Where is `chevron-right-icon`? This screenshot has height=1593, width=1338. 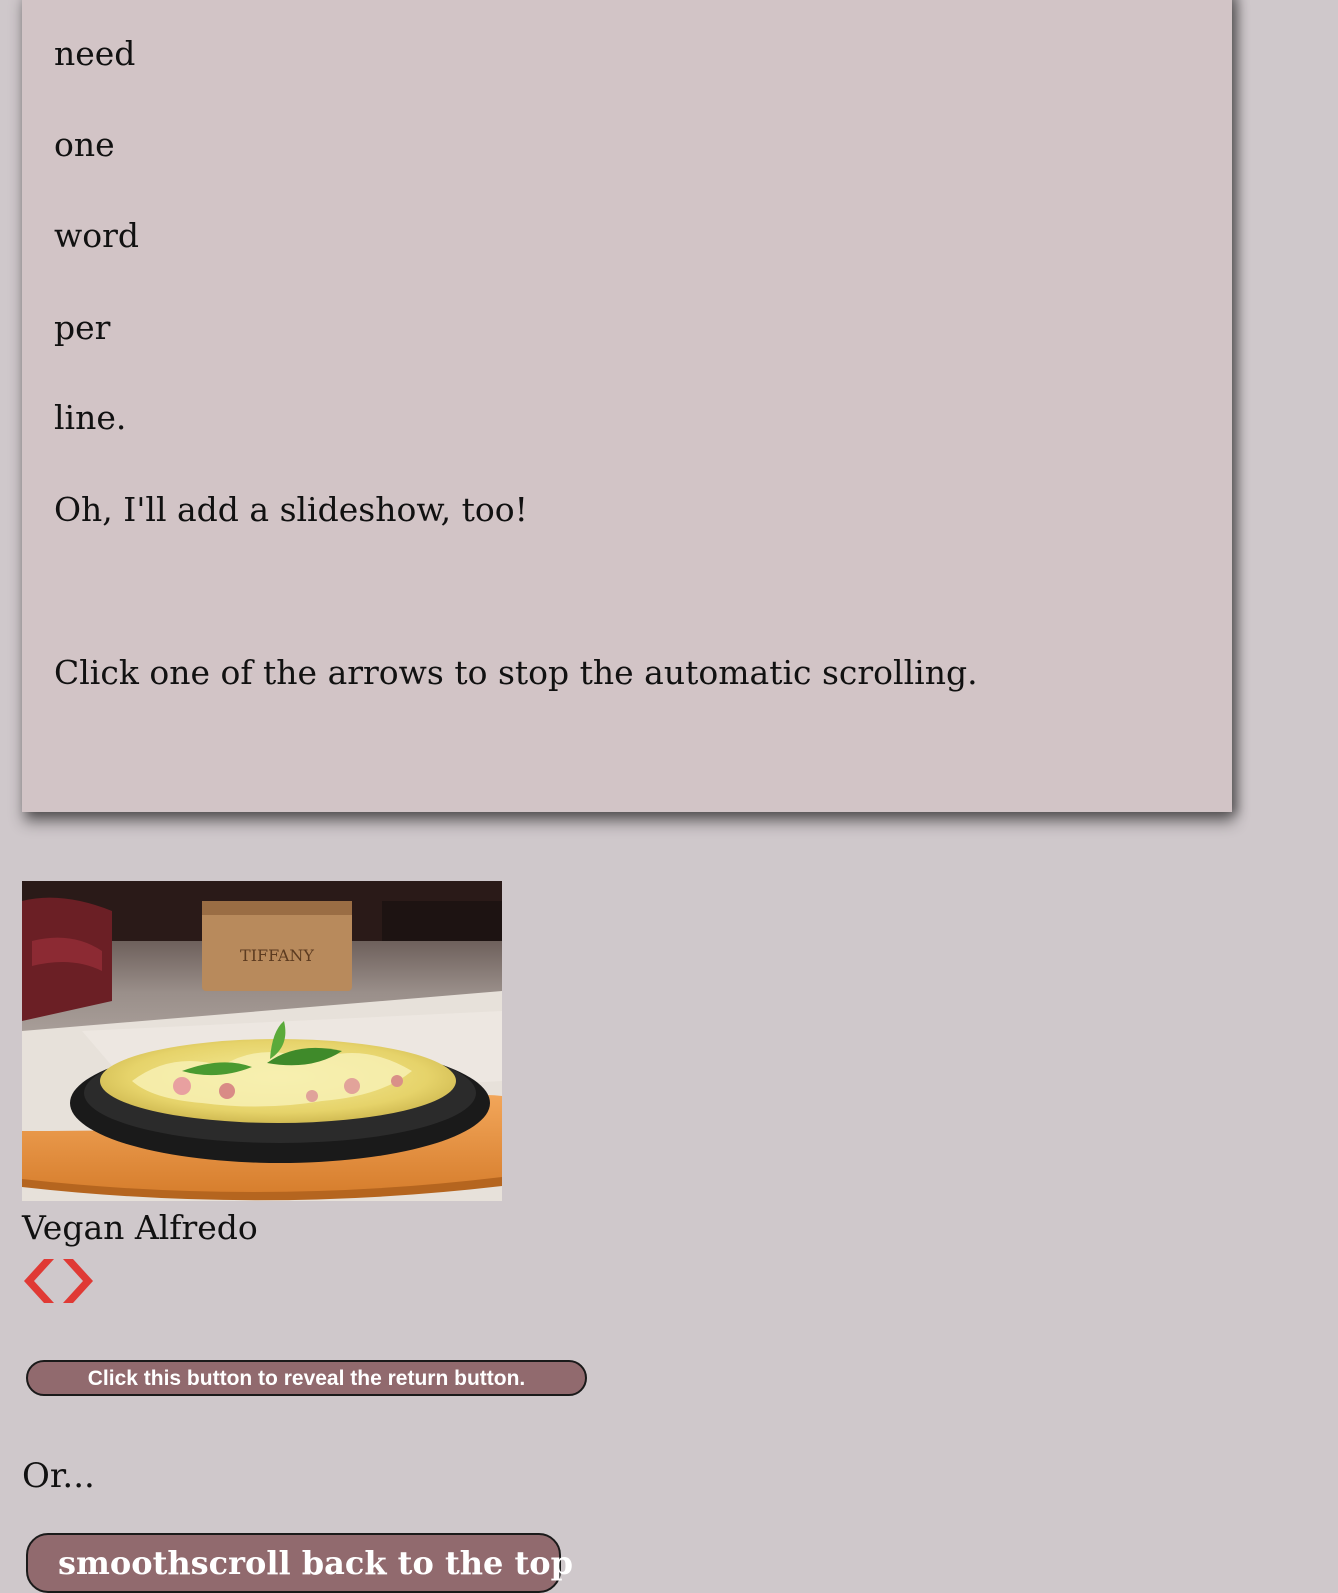 chevron-right-icon is located at coordinates (78, 1281).